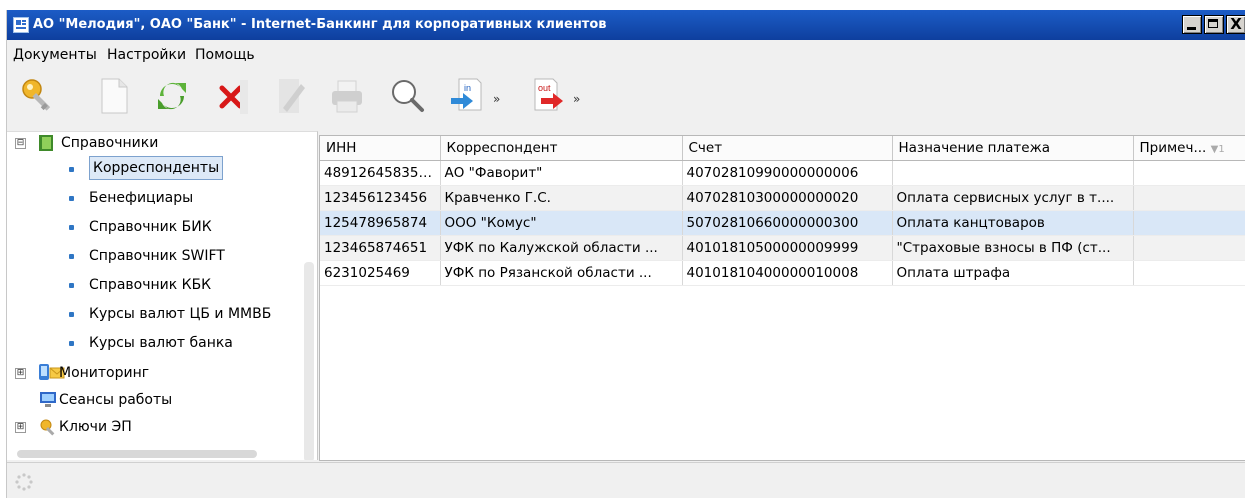 The height and width of the screenshot is (499, 1245). Describe the element at coordinates (380, 173) in the screenshot. I see `cell-inn: 4891264583549` at that location.